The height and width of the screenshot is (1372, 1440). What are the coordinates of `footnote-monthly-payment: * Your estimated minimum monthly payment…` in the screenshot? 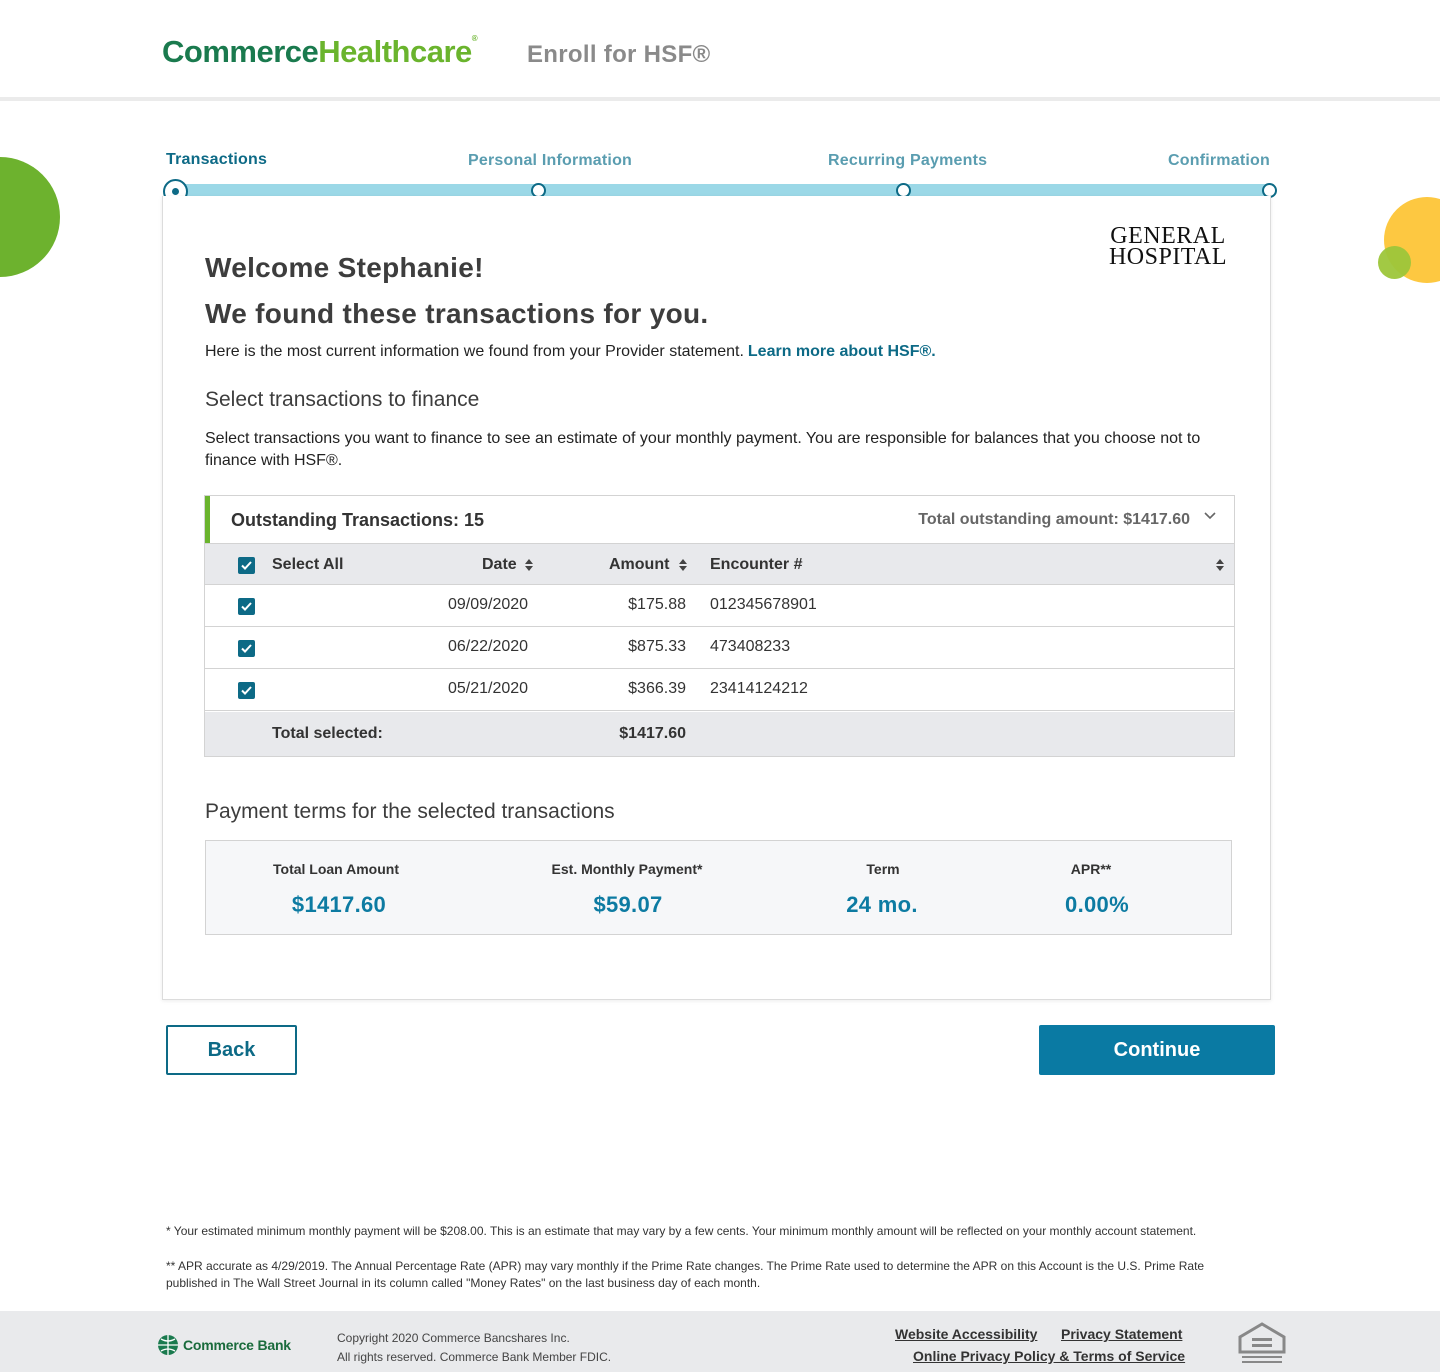 It's located at (681, 1231).